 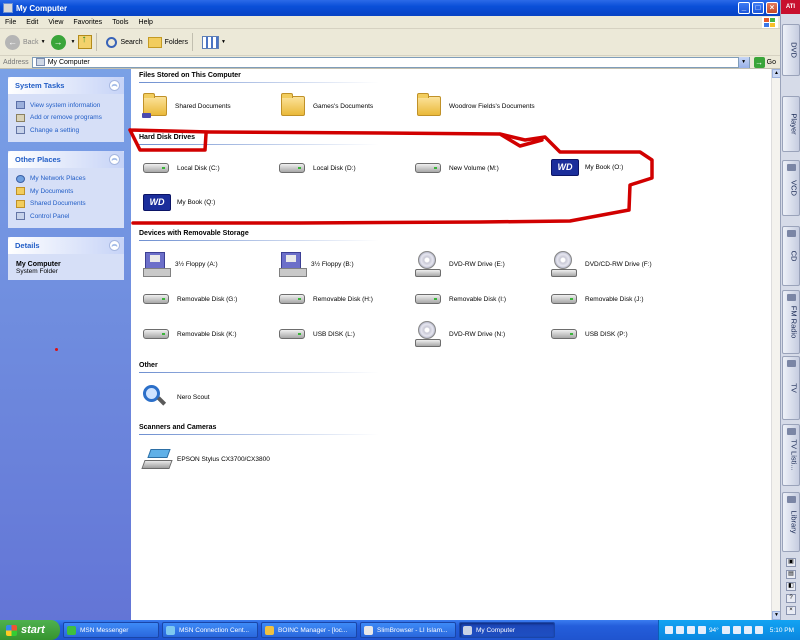 I want to click on media-tab-dvd: DVD, so click(x=791, y=50).